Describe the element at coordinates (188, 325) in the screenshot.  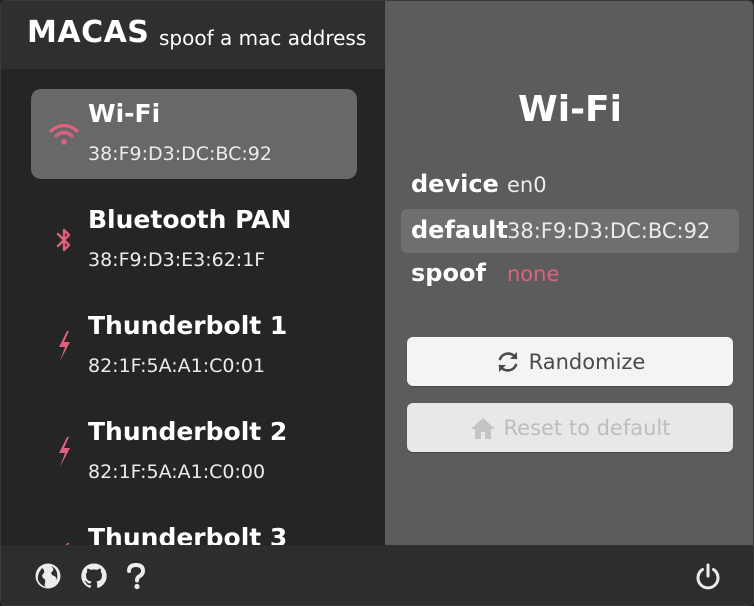
I see `interface-name: Thunderbolt 1` at that location.